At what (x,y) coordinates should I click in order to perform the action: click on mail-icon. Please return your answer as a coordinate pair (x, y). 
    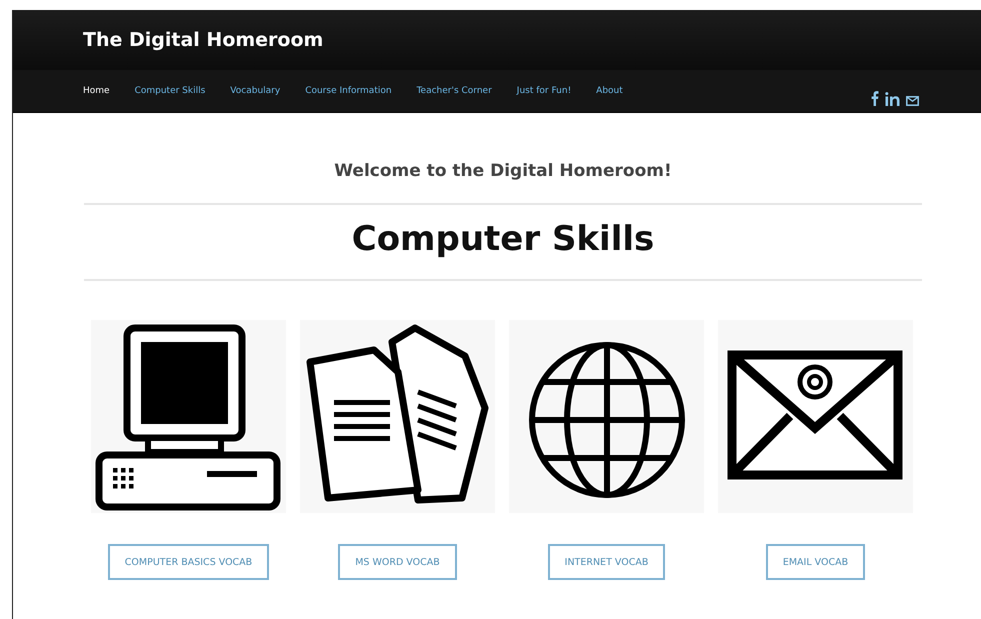
    Looking at the image, I should click on (912, 101).